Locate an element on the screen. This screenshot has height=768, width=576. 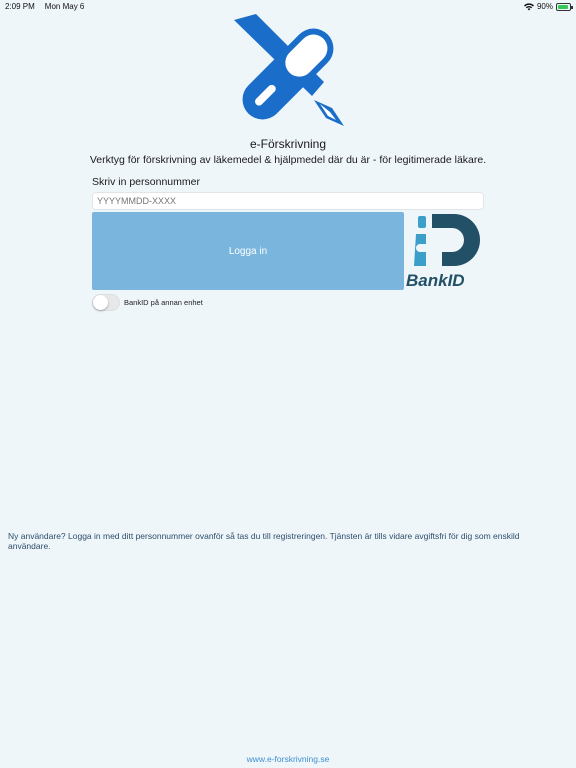
other-device-toggle is located at coordinates (106, 302).